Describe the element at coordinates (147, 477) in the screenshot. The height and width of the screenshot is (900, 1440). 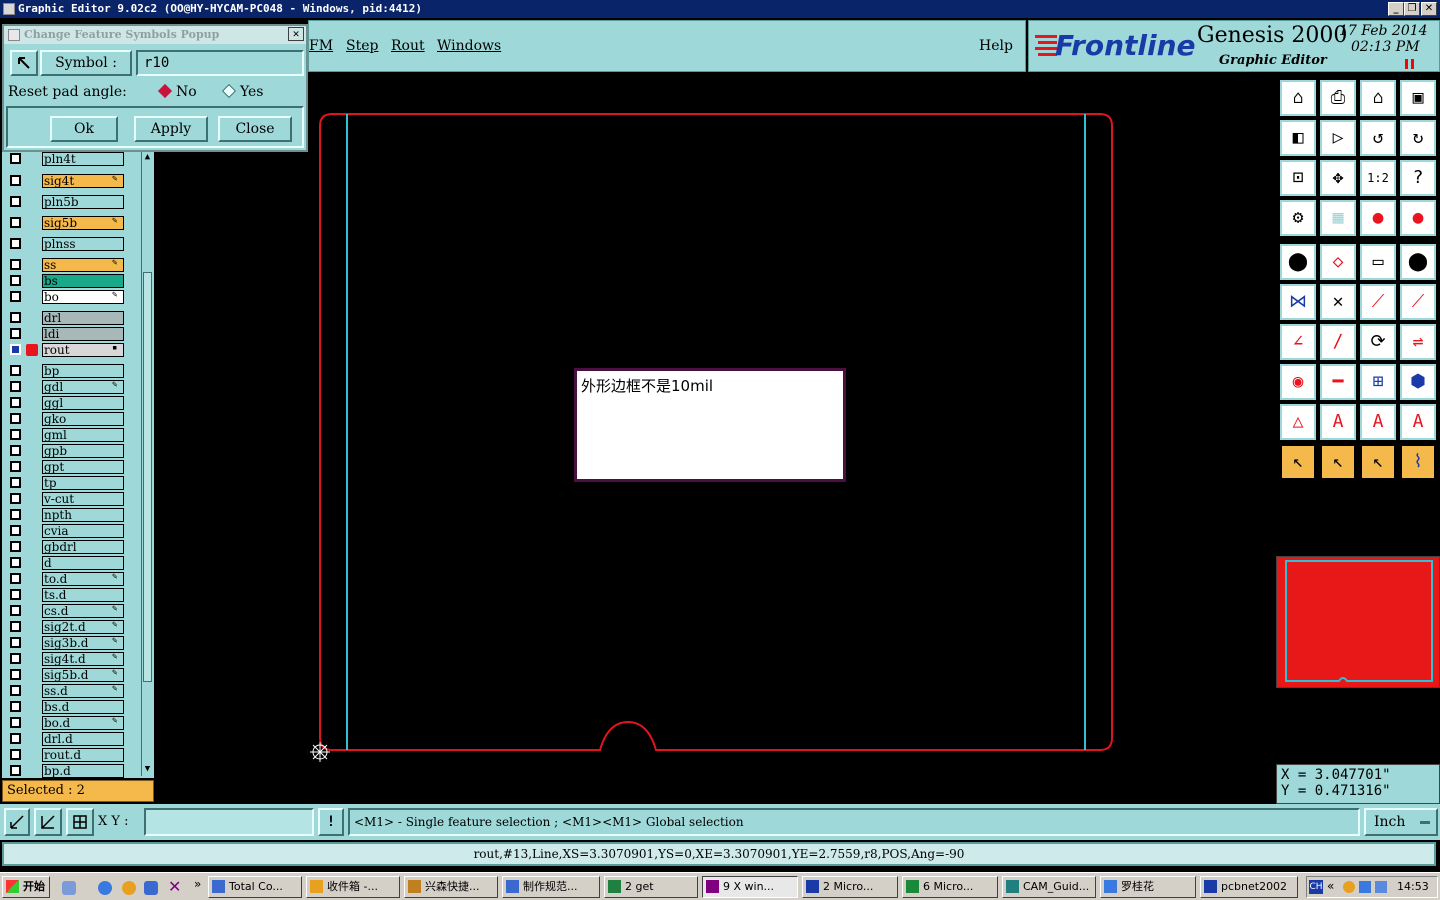
I see `scroll-thumb` at that location.